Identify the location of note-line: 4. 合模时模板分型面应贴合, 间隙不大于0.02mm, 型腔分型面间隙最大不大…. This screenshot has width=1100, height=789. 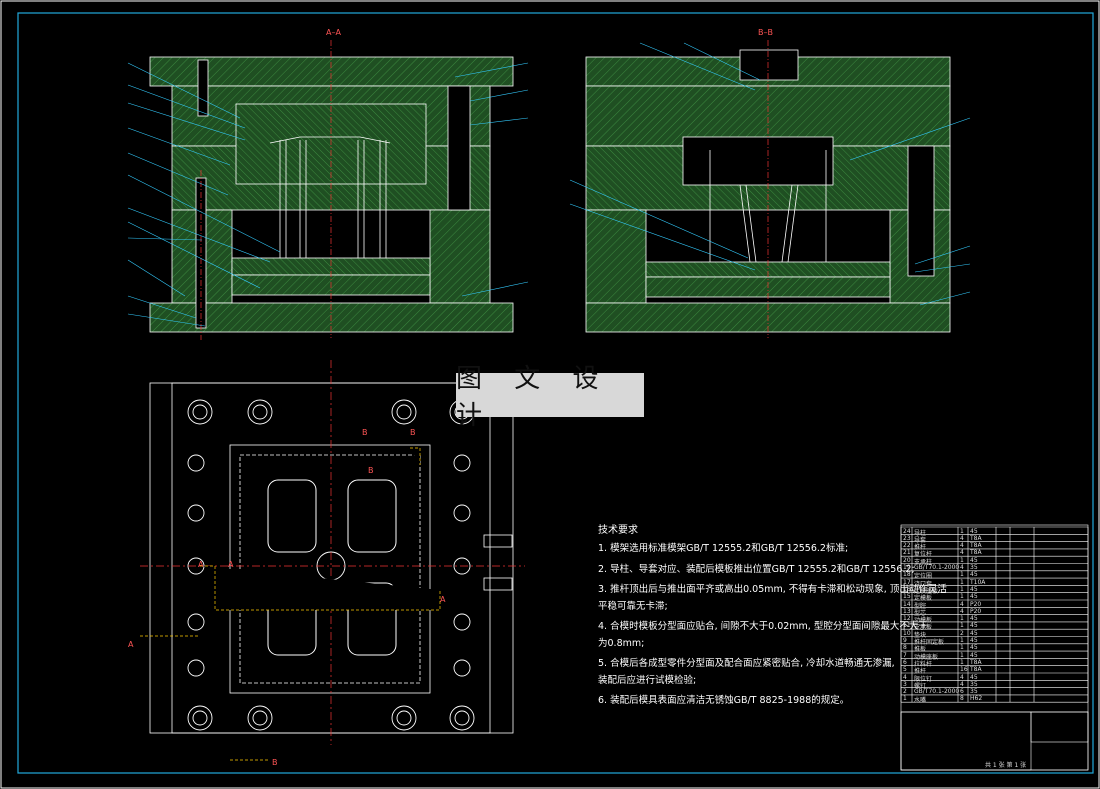
(763, 626).